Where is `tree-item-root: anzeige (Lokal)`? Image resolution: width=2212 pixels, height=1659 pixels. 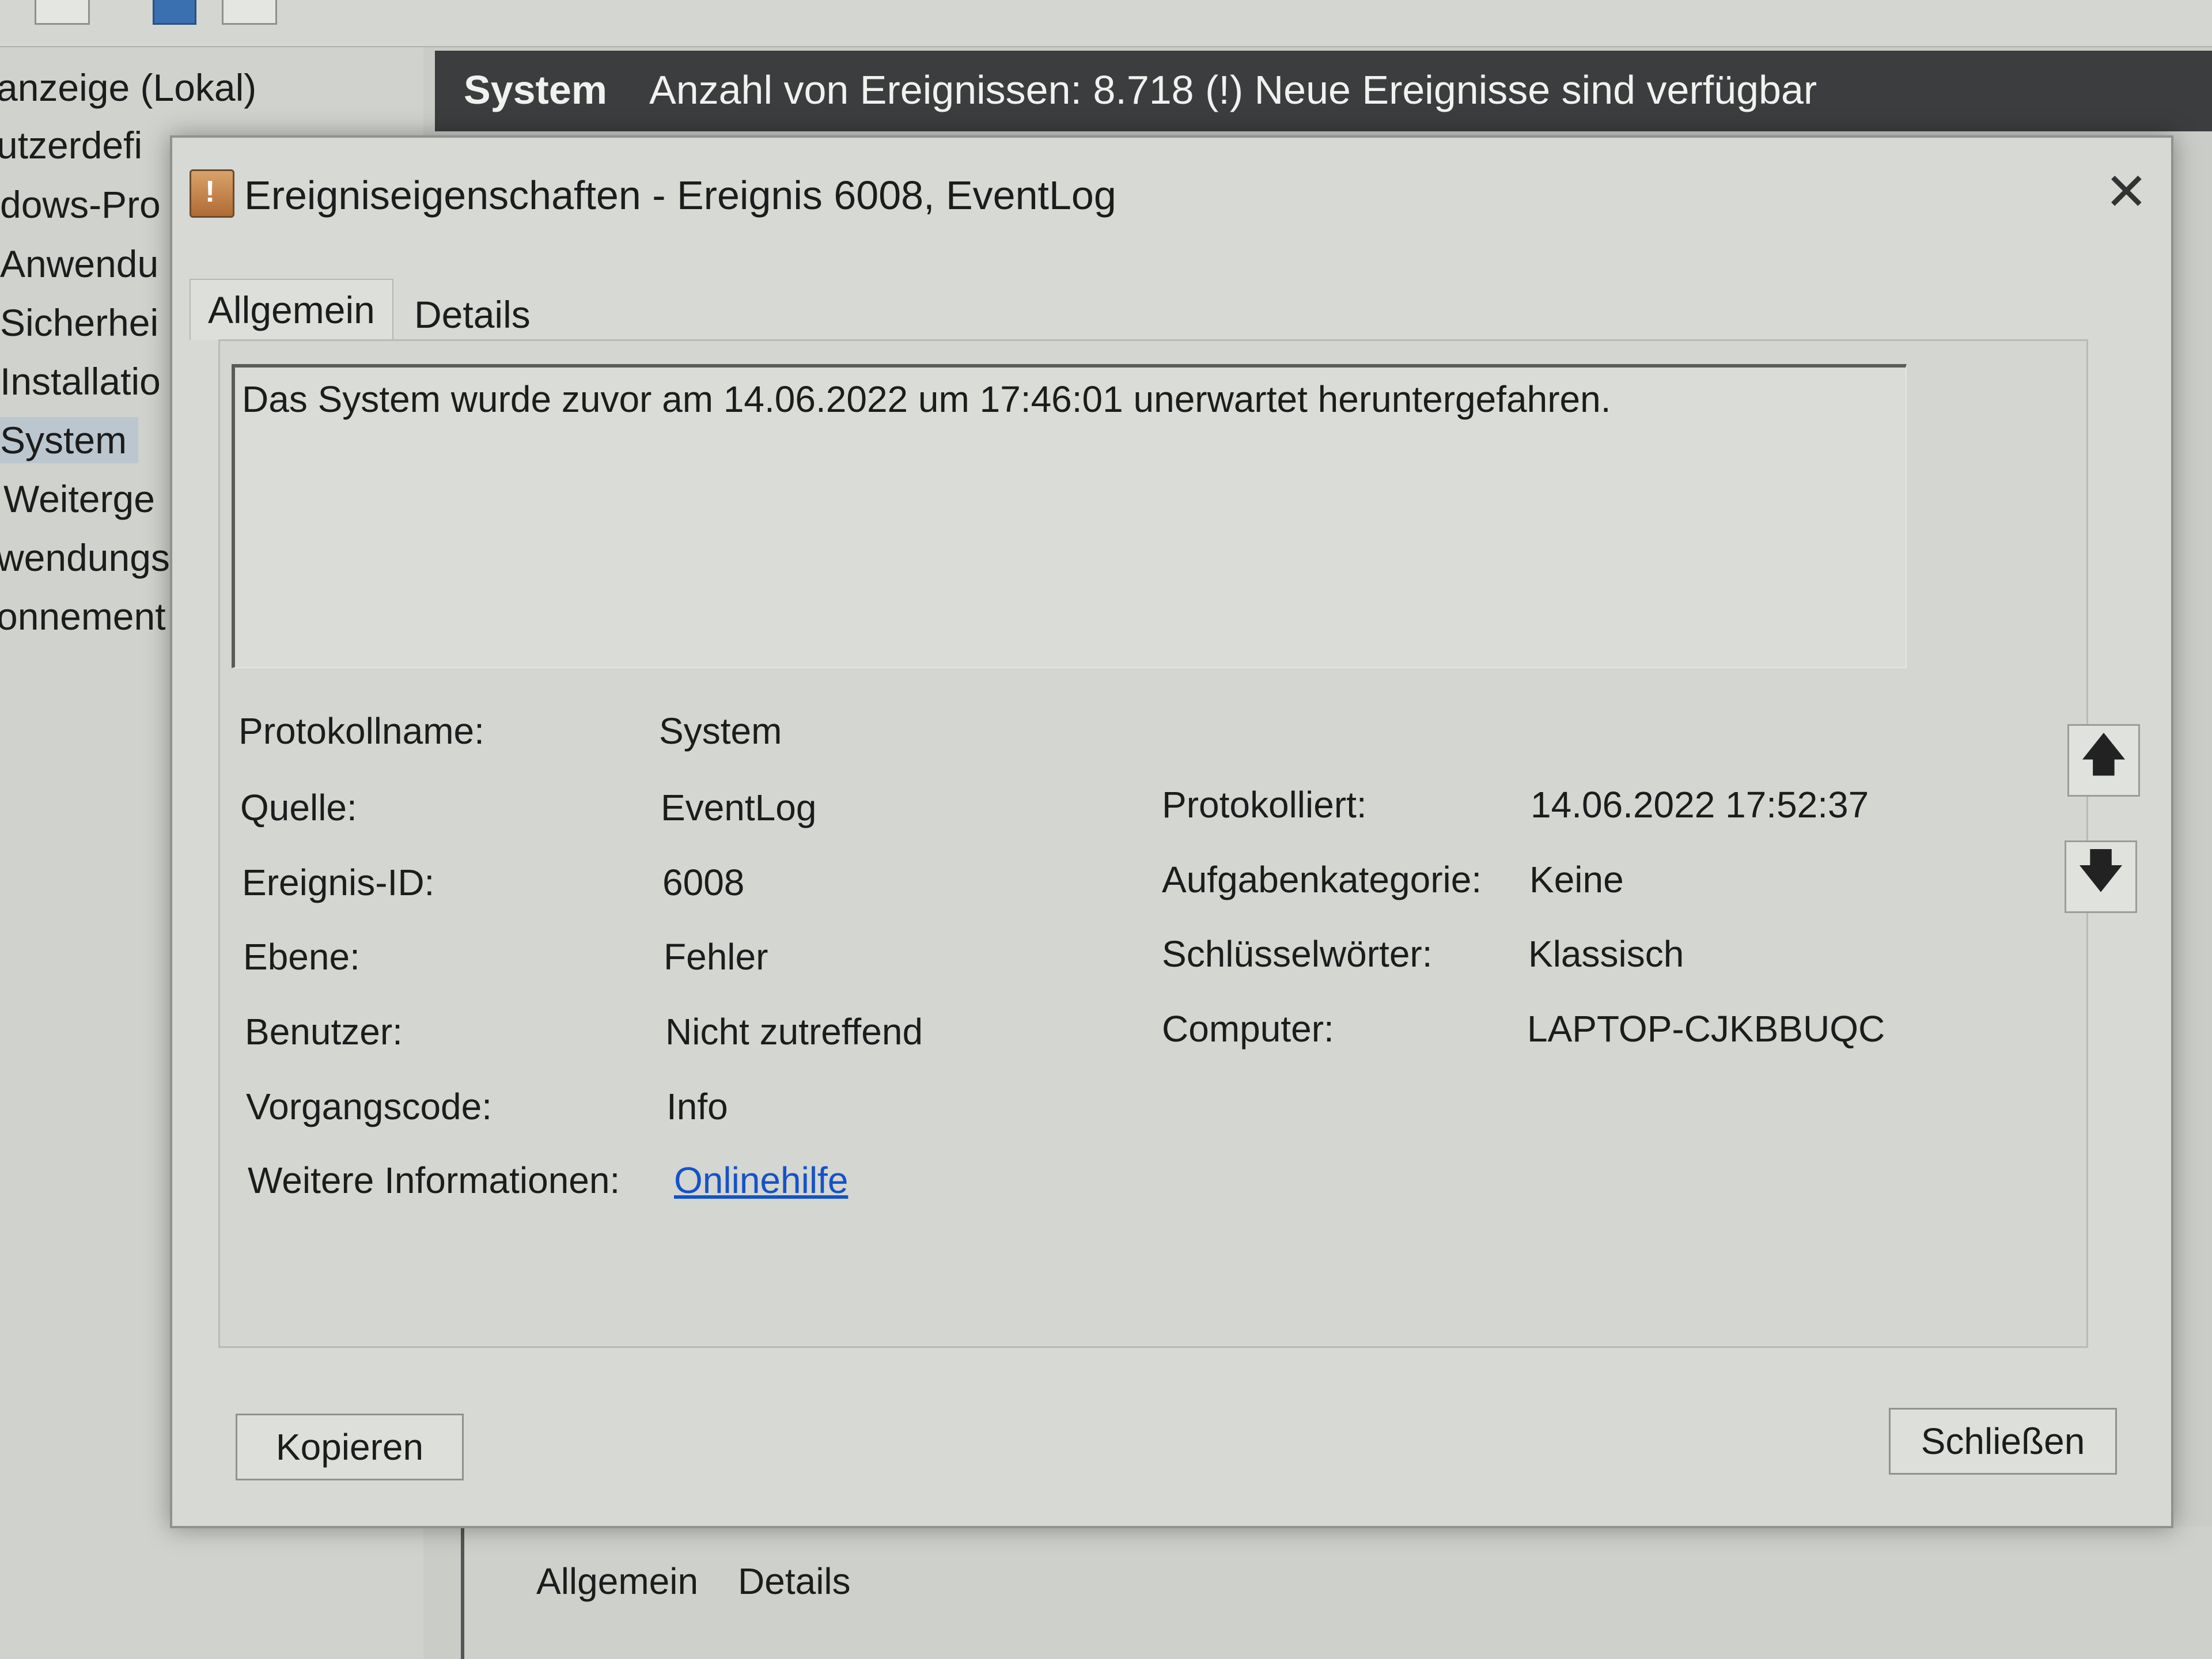
tree-item-root: anzeige (Lokal) is located at coordinates (128, 88).